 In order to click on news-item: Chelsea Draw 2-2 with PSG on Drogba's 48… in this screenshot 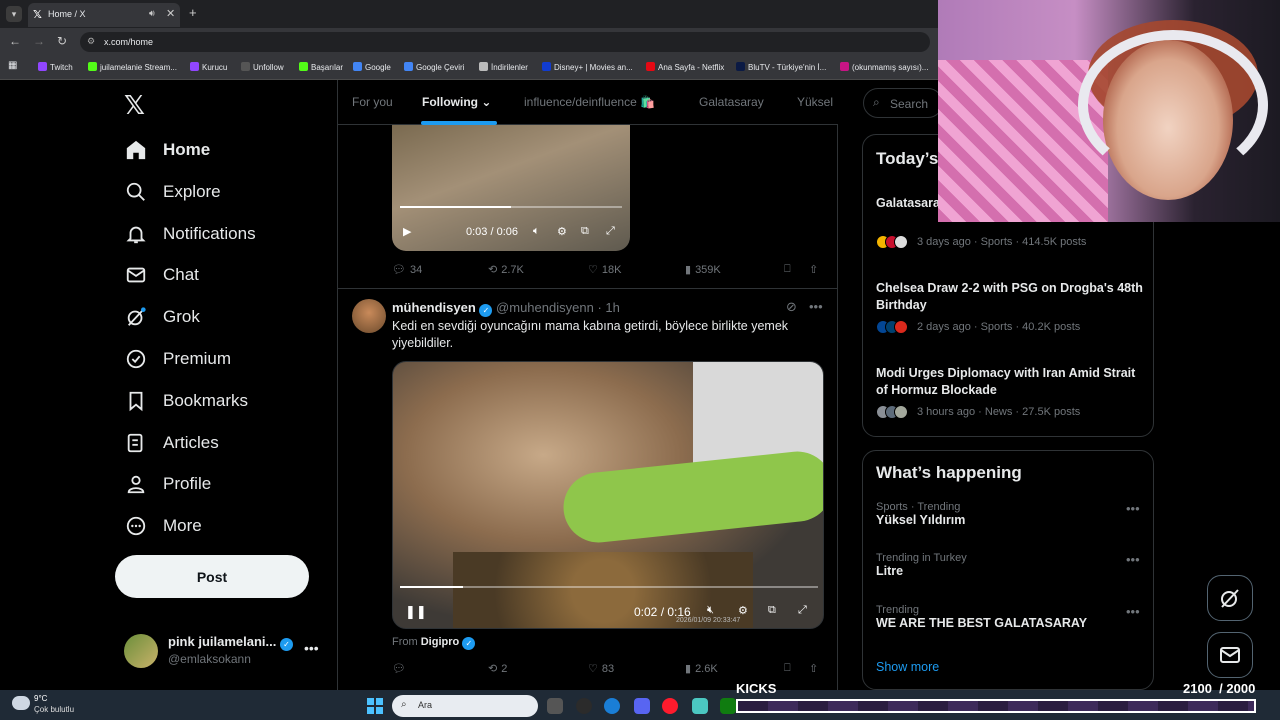, I will do `click(1011, 297)`.